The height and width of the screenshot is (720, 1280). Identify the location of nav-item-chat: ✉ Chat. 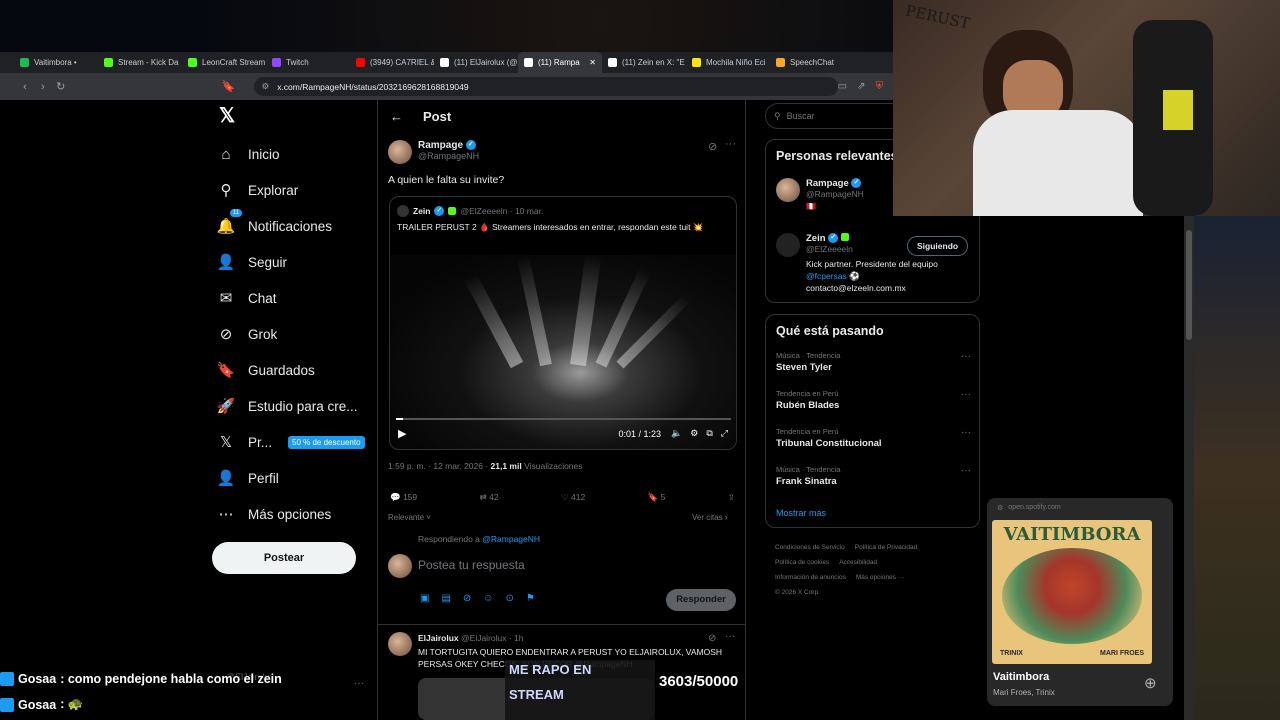
(290, 298).